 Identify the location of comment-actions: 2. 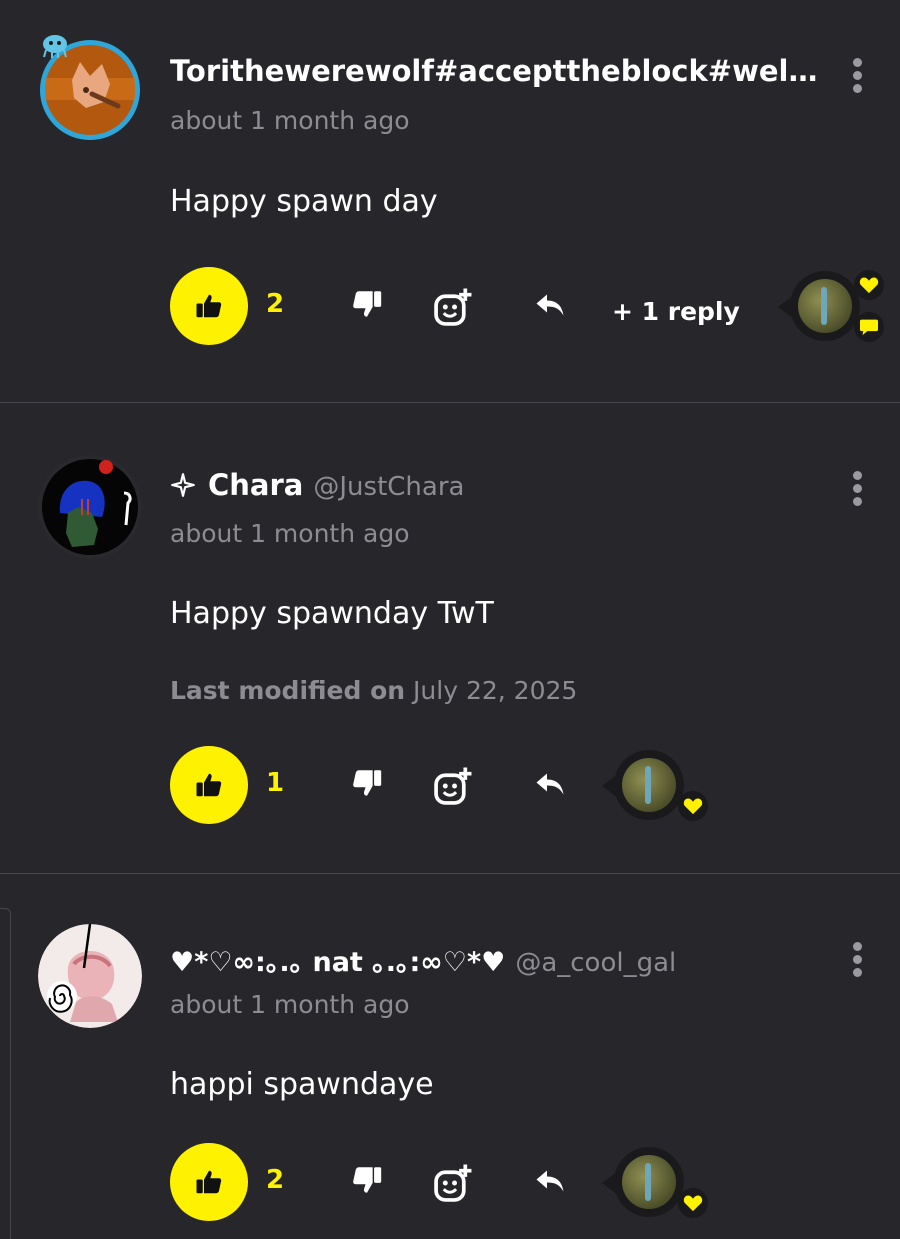
(530, 1183).